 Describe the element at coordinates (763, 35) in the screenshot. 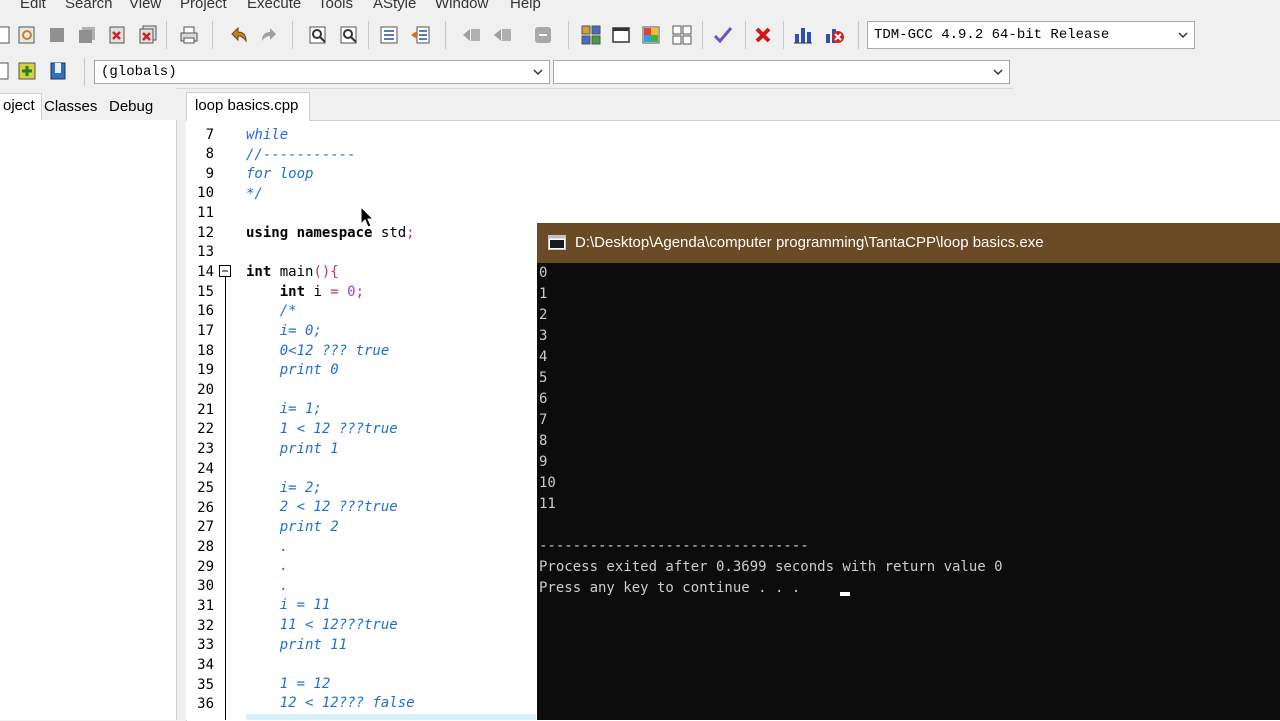

I see `stop-execution-icon` at that location.